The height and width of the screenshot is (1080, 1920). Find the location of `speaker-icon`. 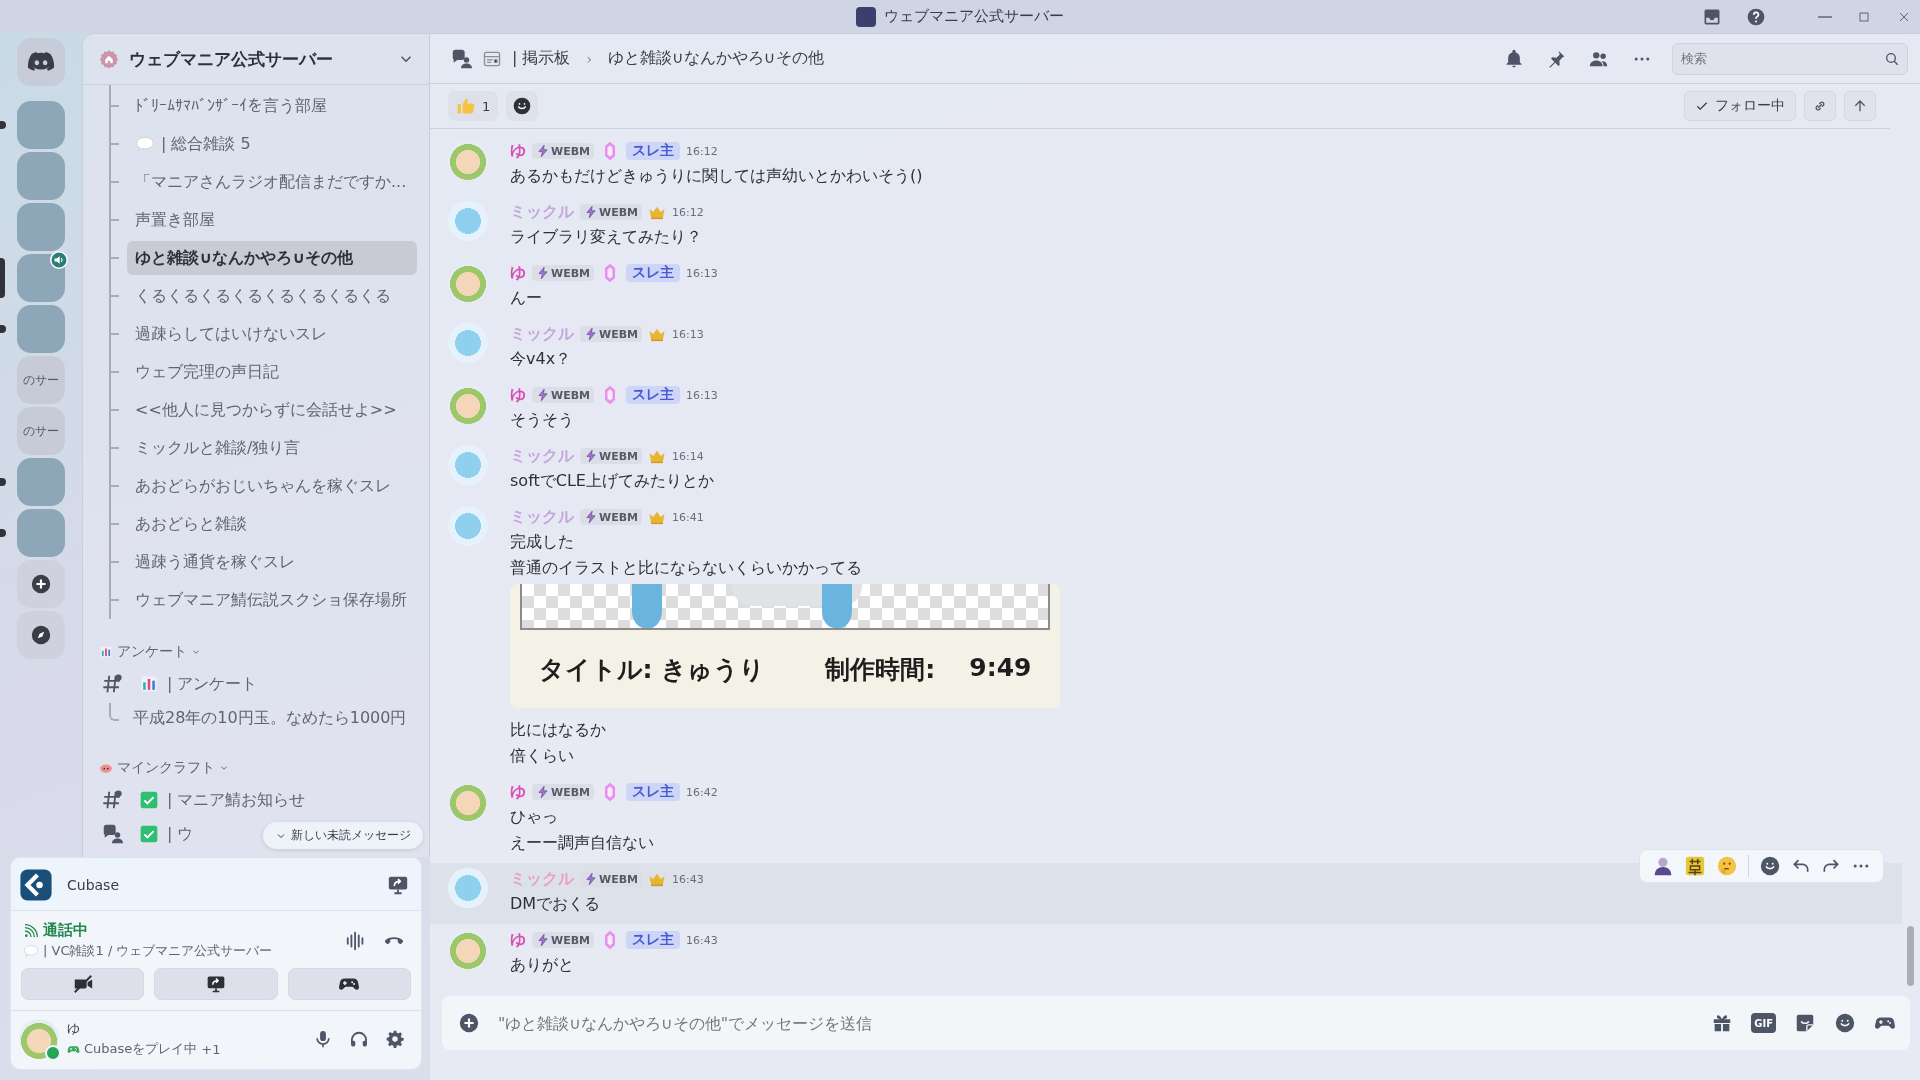

speaker-icon is located at coordinates (59, 260).